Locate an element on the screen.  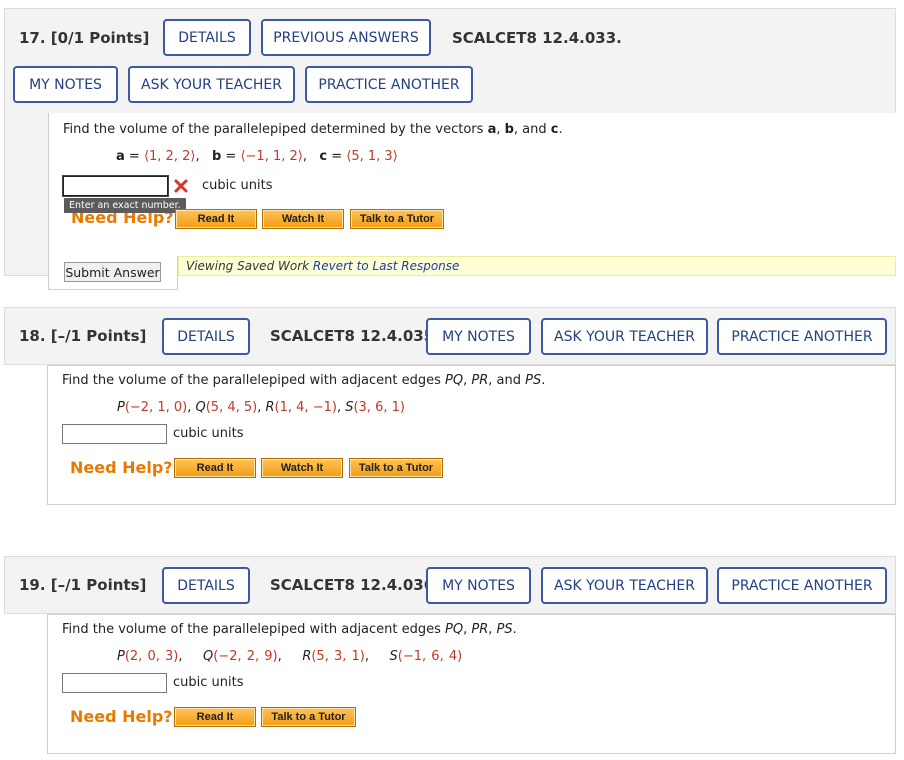
q18-details-button: DETAILS is located at coordinates (206, 336).